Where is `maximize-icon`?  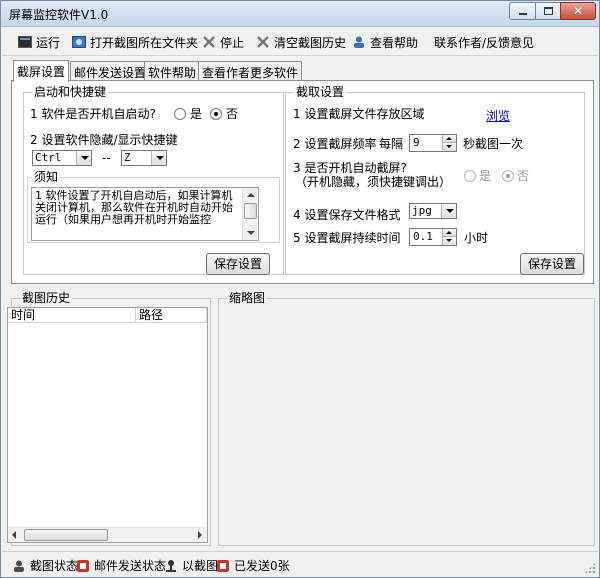 maximize-icon is located at coordinates (548, 11).